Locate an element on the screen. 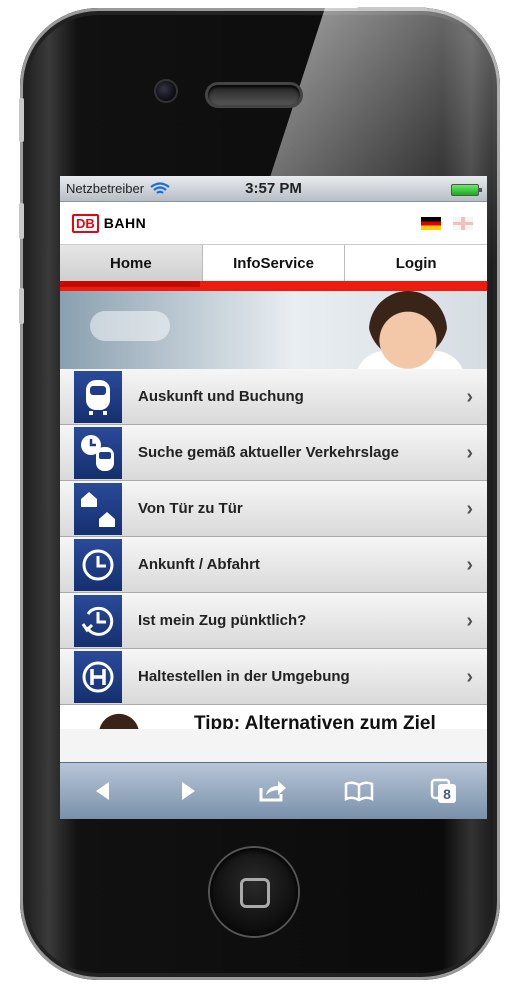 The image size is (518, 989). earpiece-speaker is located at coordinates (254, 95).